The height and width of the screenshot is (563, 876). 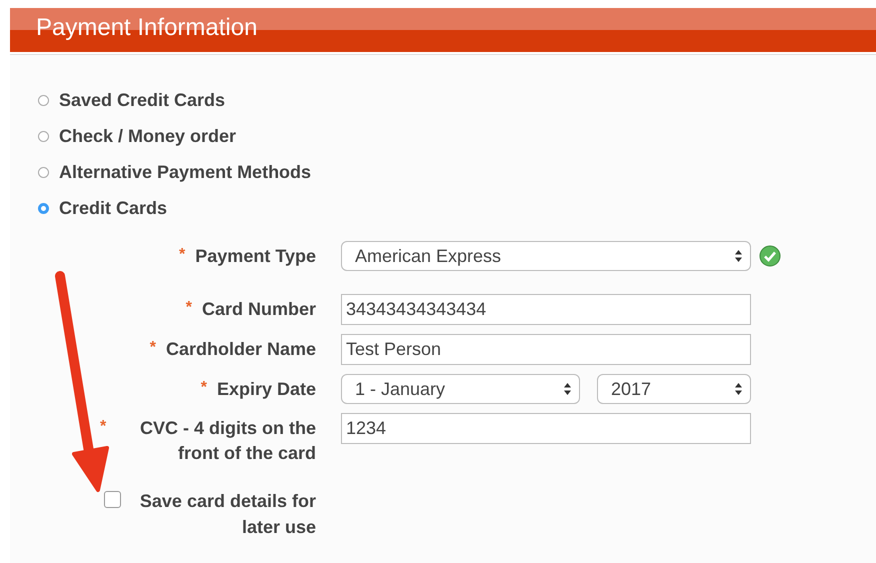 I want to click on checkbox-label: Save card details for later use, so click(x=222, y=514).